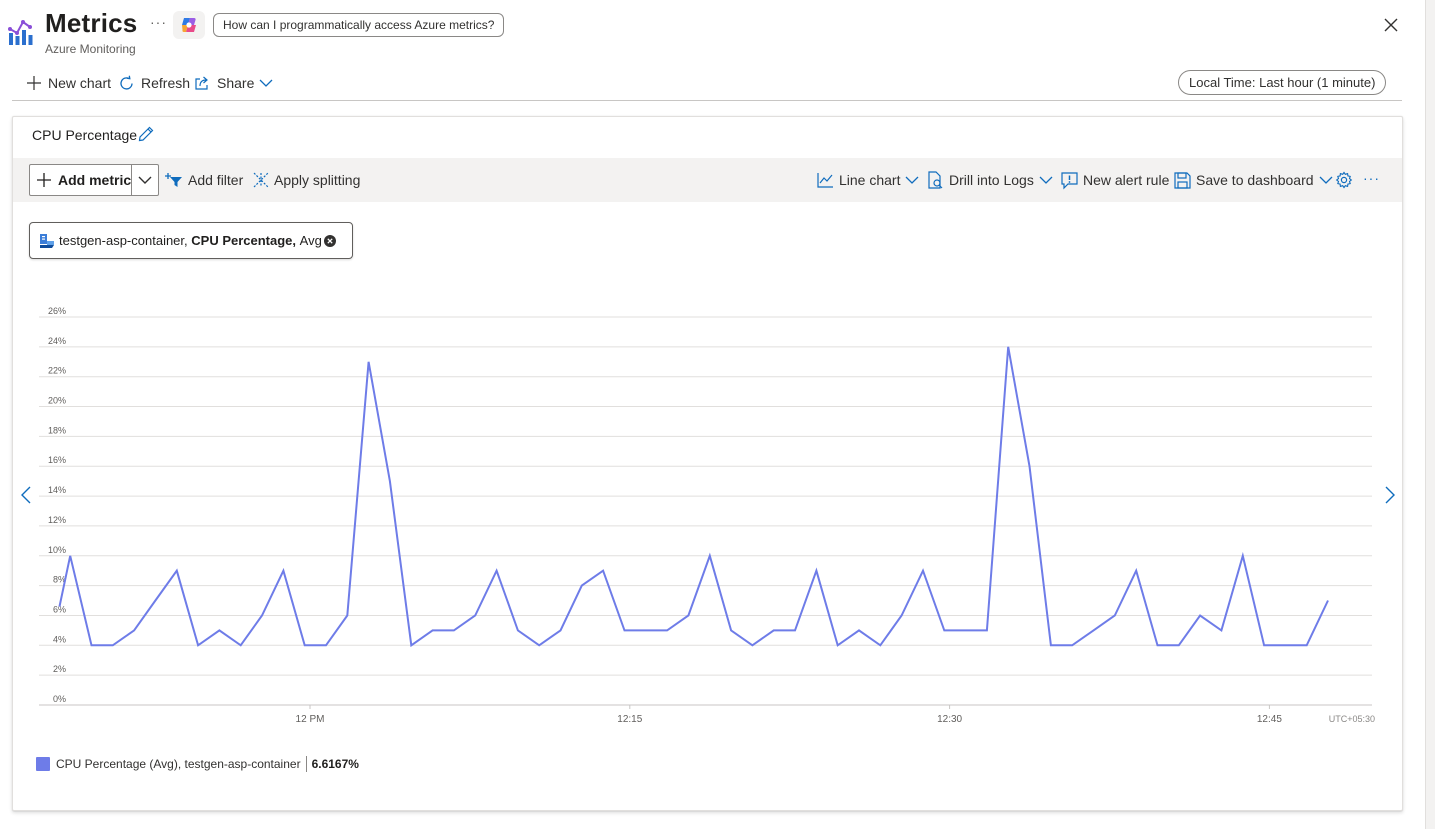  What do you see at coordinates (57, 341) in the screenshot?
I see `y-tick-label: 24%` at bounding box center [57, 341].